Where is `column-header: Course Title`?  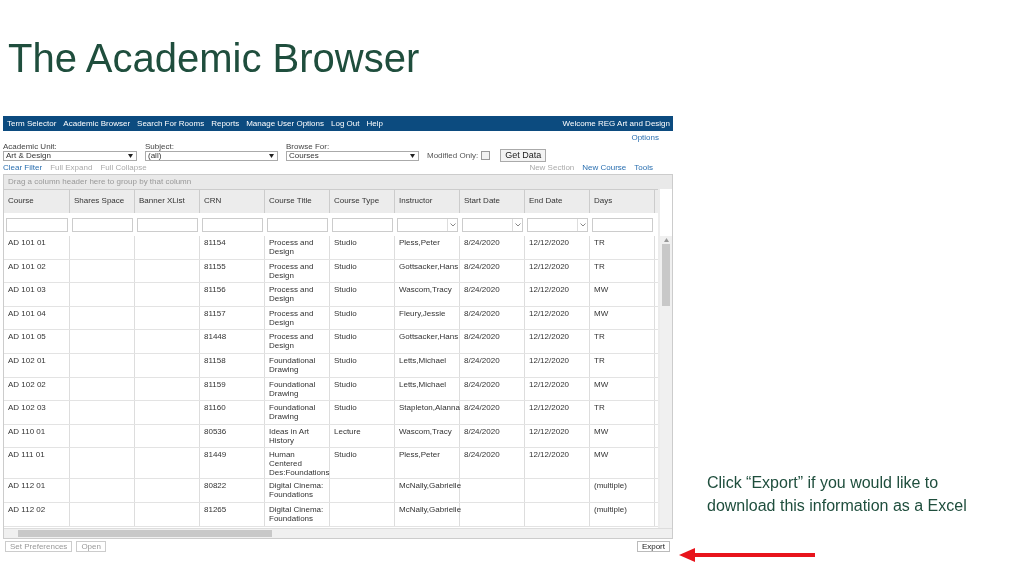 column-header: Course Title is located at coordinates (297, 201).